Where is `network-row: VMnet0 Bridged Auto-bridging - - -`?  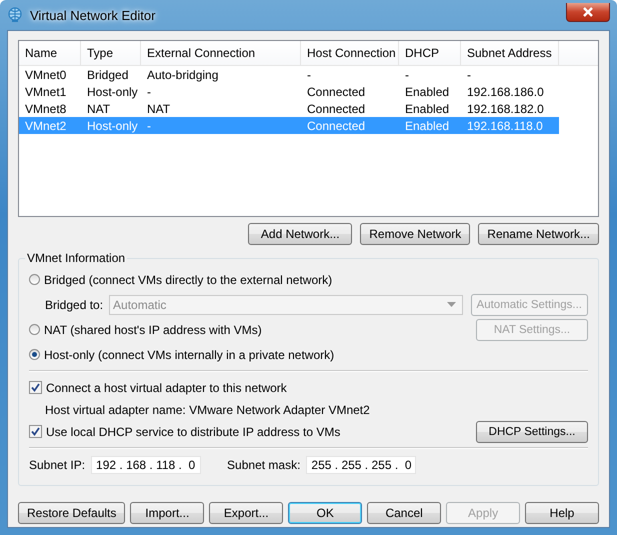 network-row: VMnet0 Bridged Auto-bridging - - - is located at coordinates (289, 74).